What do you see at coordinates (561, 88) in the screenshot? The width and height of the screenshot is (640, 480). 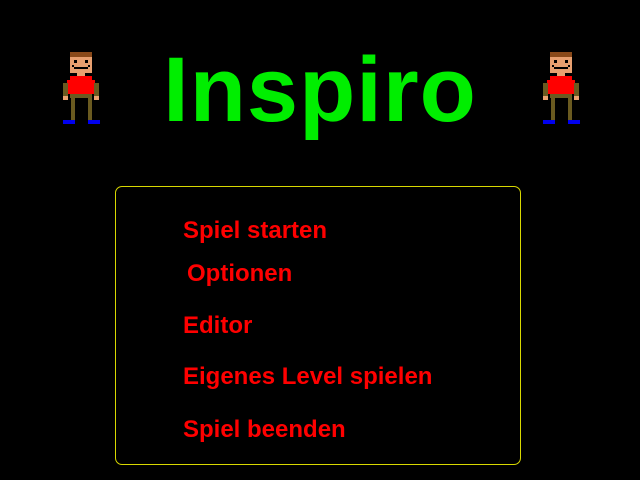 I see `player-sprite-right` at bounding box center [561, 88].